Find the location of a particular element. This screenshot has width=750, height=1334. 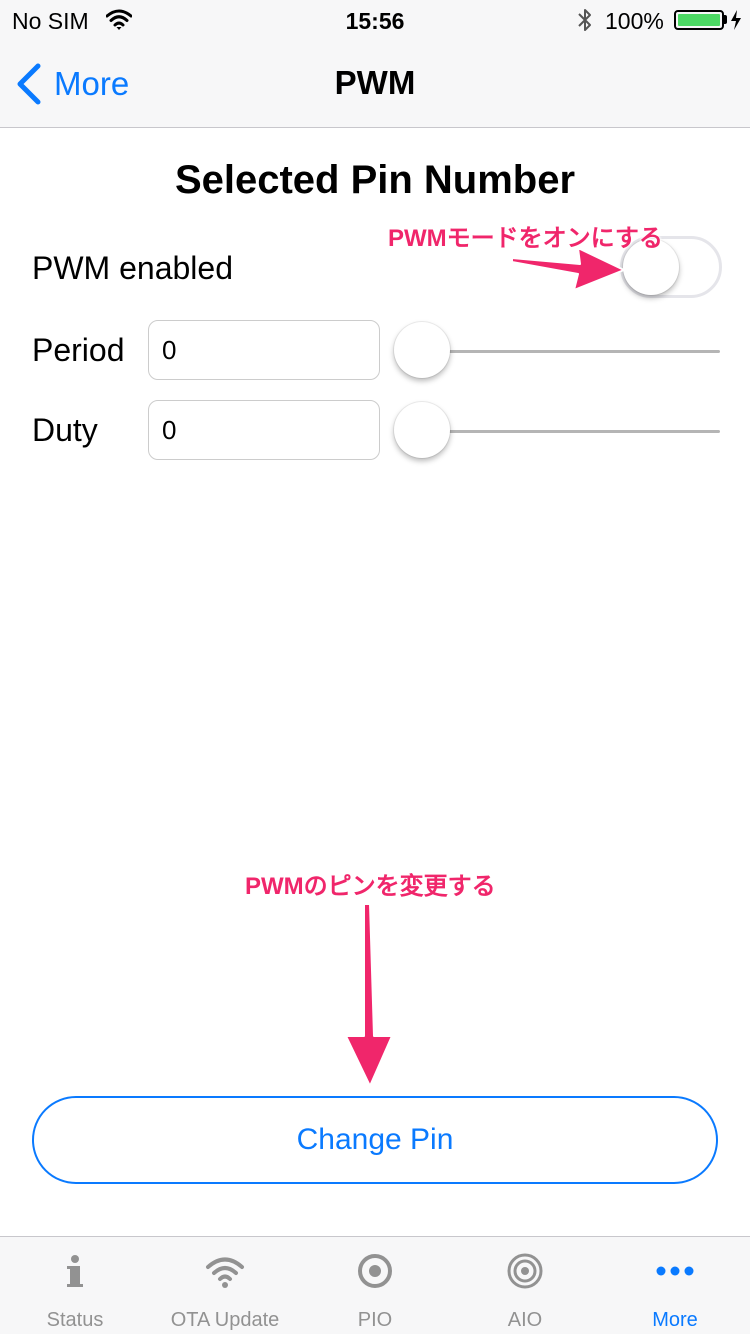

tab-label: Status is located at coordinates (75, 1320).